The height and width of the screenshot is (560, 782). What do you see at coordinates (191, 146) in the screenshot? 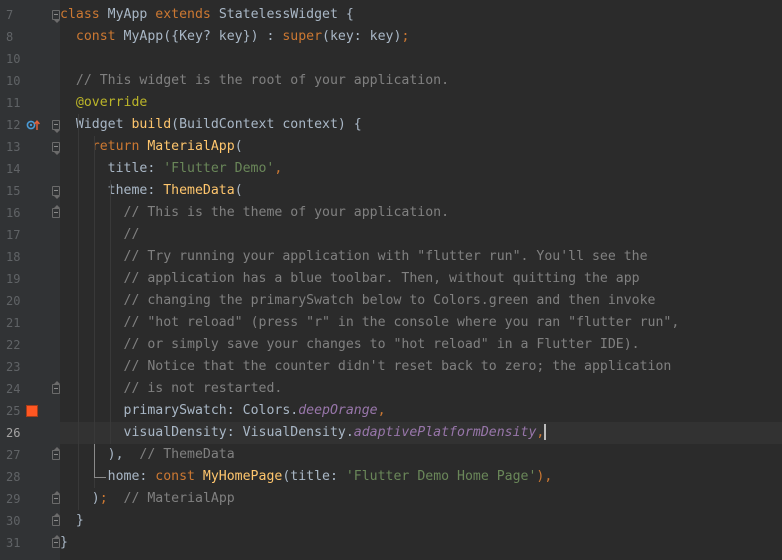
I see `code-token: MaterialApp` at bounding box center [191, 146].